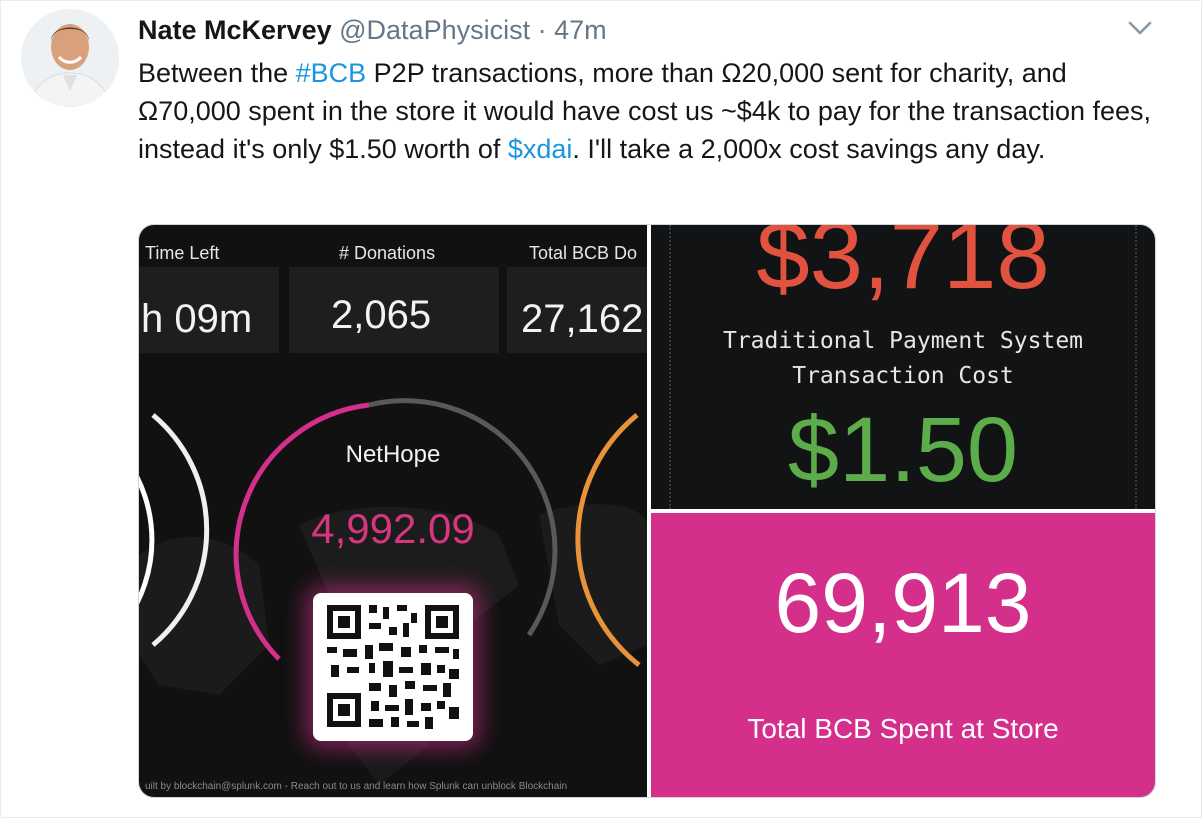 This screenshot has height=818, width=1202. I want to click on traditional-cost-value: $3,718, so click(903, 267).